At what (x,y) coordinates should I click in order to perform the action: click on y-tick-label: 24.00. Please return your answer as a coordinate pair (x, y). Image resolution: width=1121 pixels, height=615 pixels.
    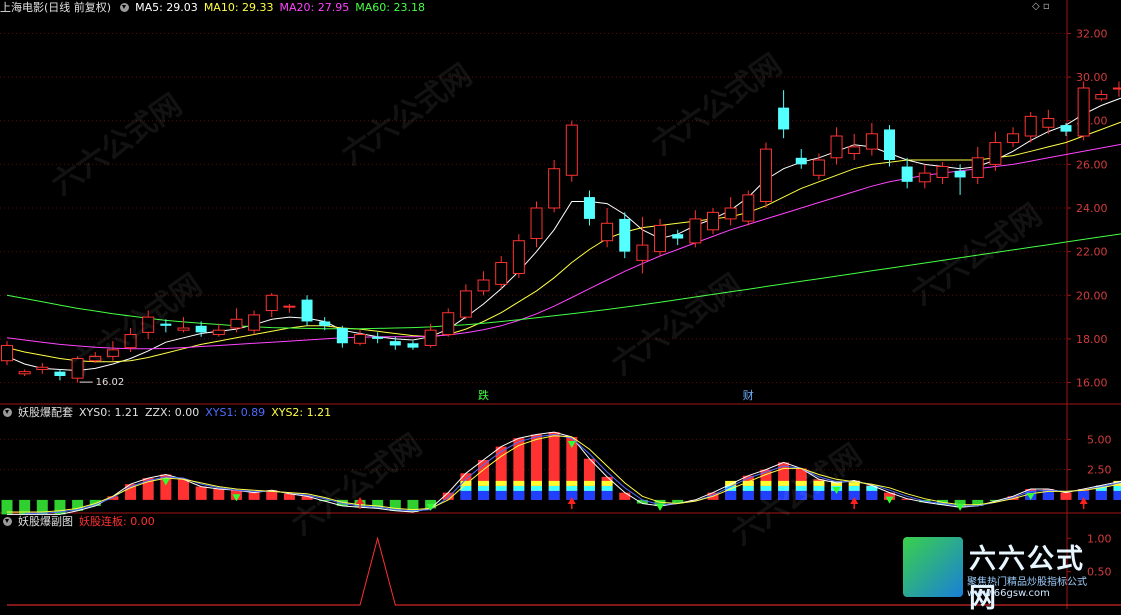
    Looking at the image, I should click on (1092, 208).